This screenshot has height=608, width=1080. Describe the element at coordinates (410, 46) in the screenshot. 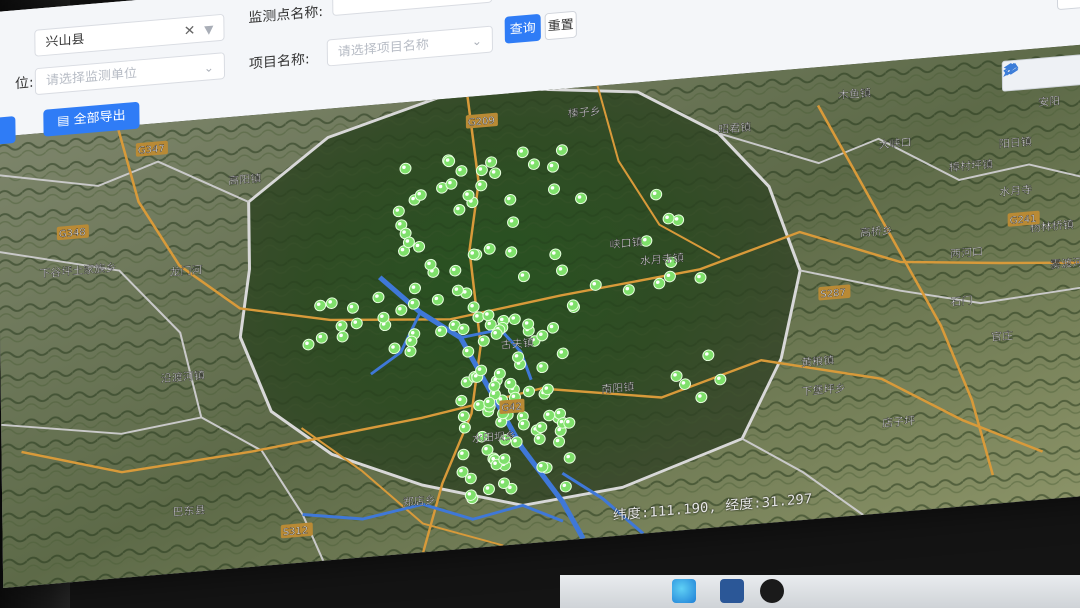

I see `project-select: 请选择项目名称 ⌄` at that location.